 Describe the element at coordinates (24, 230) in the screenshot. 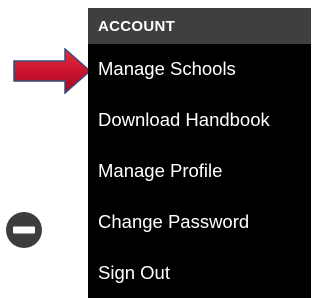

I see `minus-circle-icon` at that location.